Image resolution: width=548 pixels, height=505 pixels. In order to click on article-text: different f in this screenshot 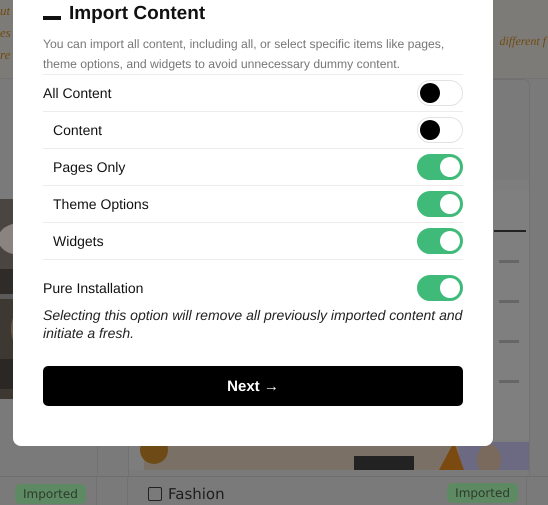, I will do `click(523, 41)`.